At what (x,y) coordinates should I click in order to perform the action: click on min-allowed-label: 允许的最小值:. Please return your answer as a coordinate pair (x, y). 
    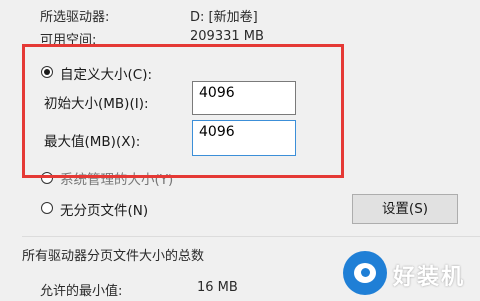
    Looking at the image, I should click on (81, 291).